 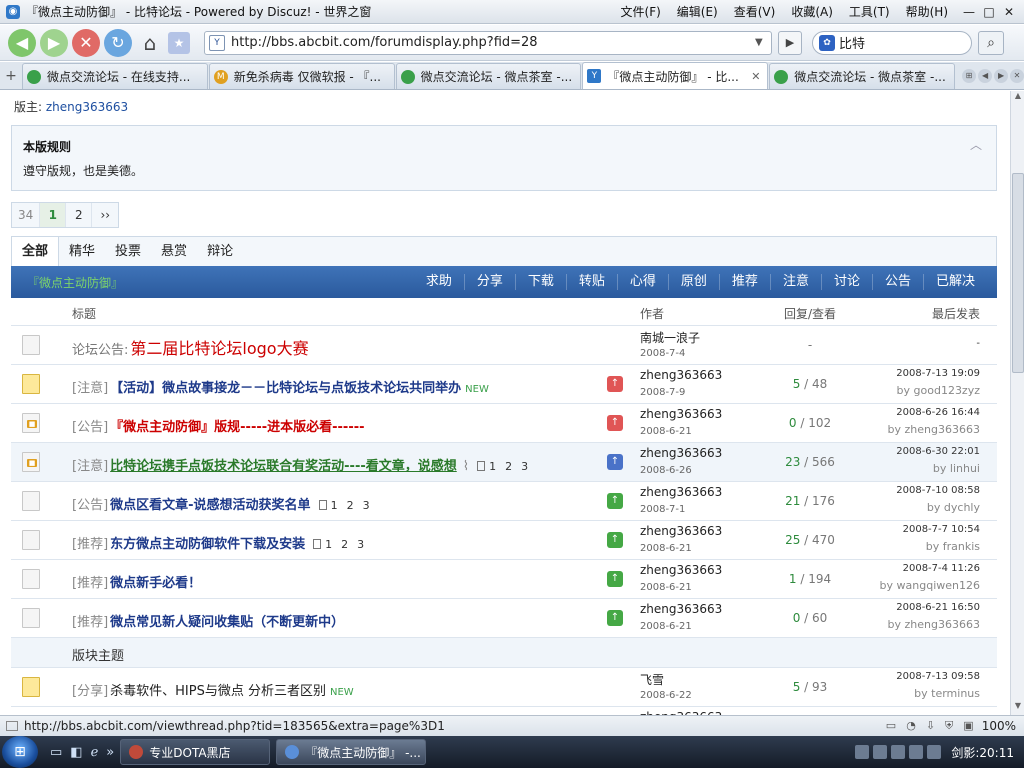 What do you see at coordinates (938, 585) in the screenshot?
I see `last-poster: wangqiwen126` at bounding box center [938, 585].